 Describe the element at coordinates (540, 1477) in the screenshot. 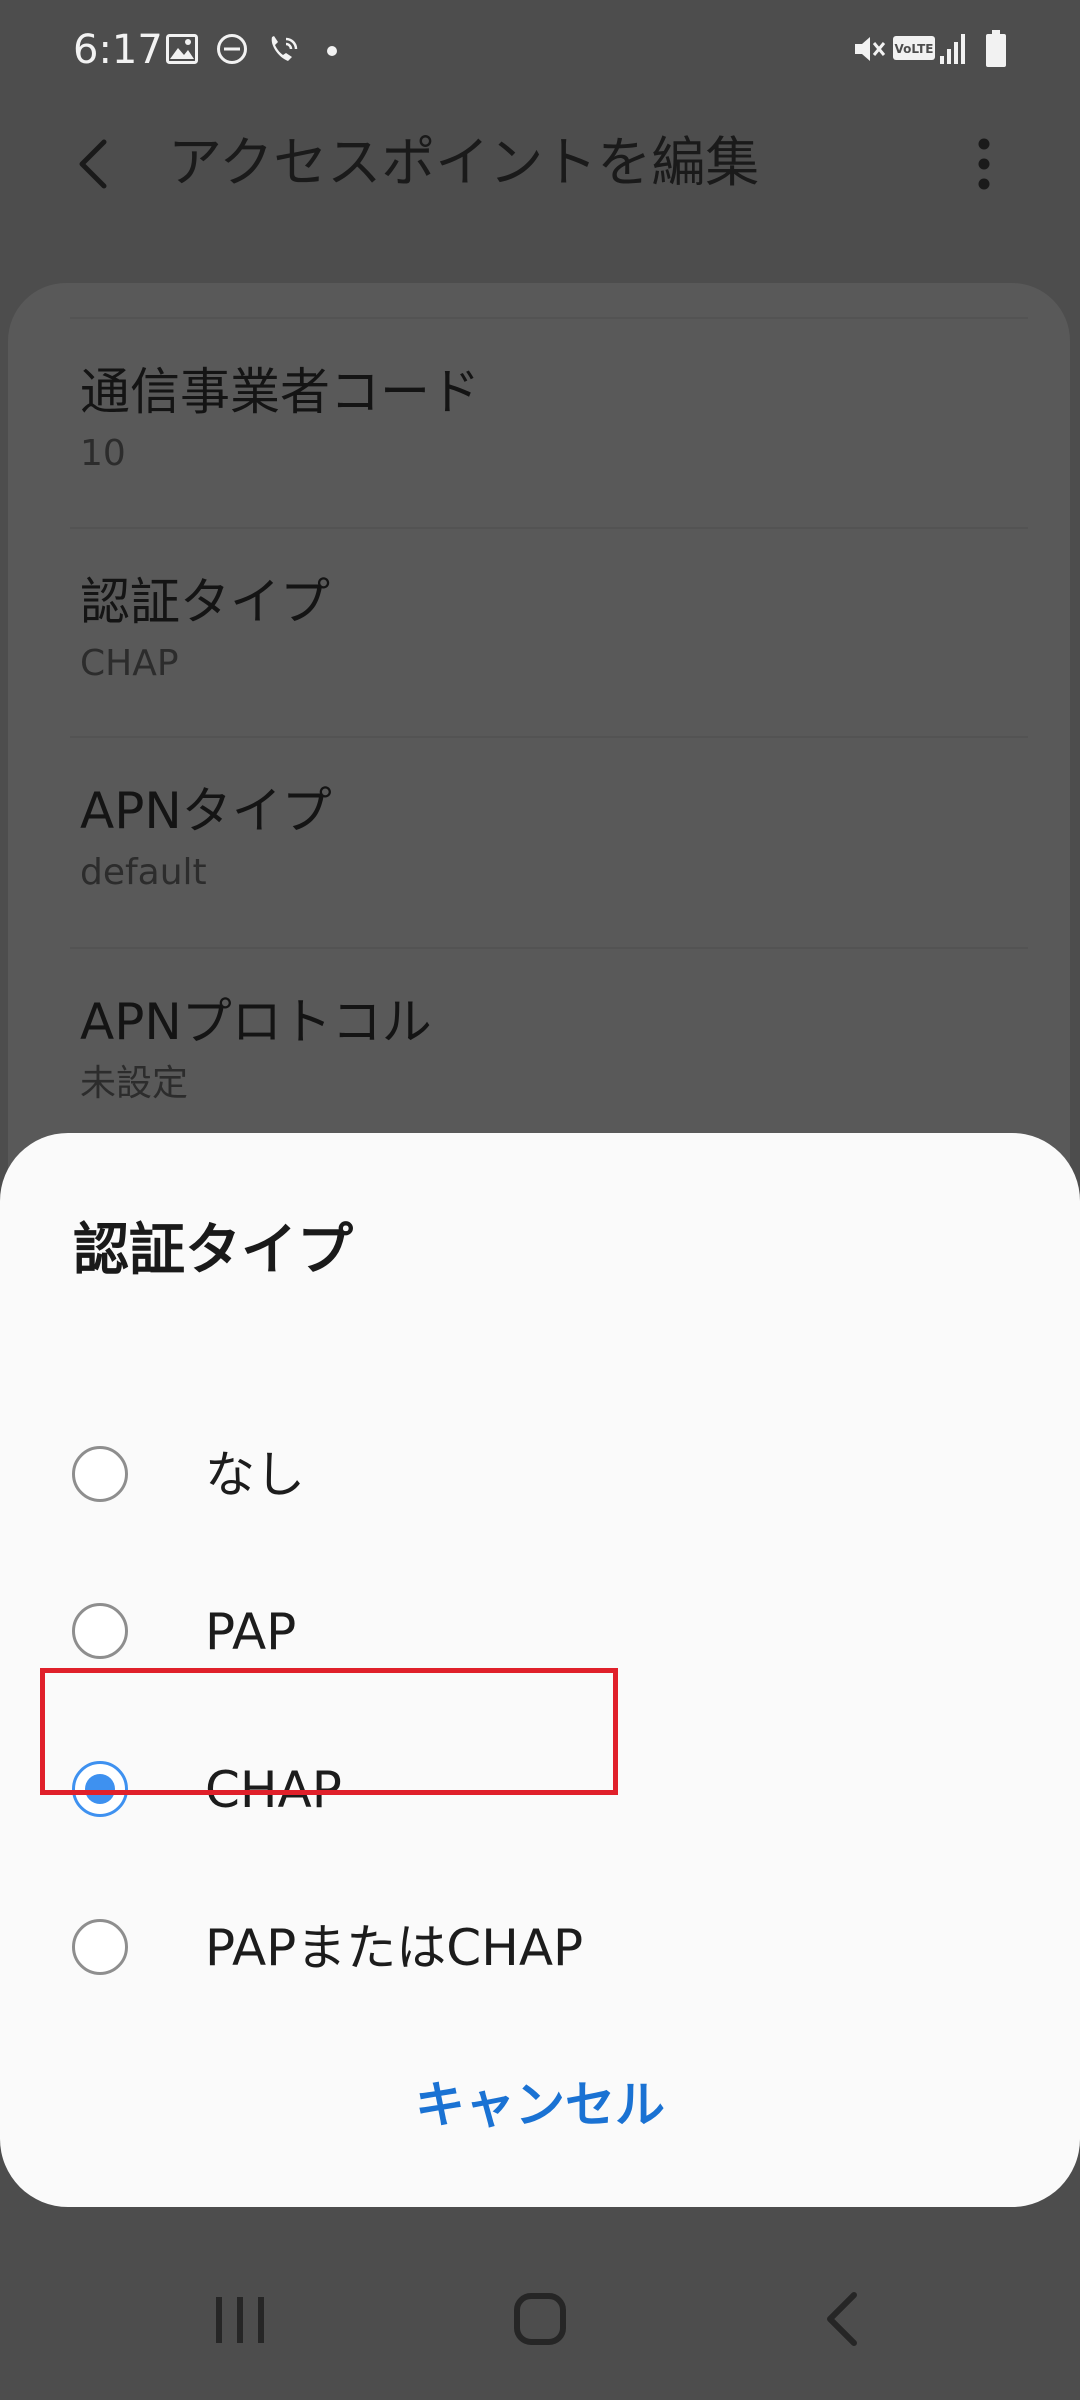

I see `option-none: なし` at that location.